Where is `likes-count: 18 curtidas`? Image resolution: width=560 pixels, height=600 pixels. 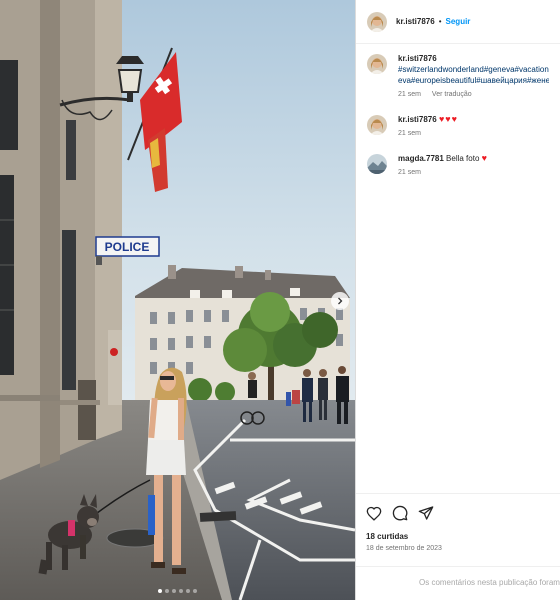 likes-count: 18 curtidas is located at coordinates (458, 536).